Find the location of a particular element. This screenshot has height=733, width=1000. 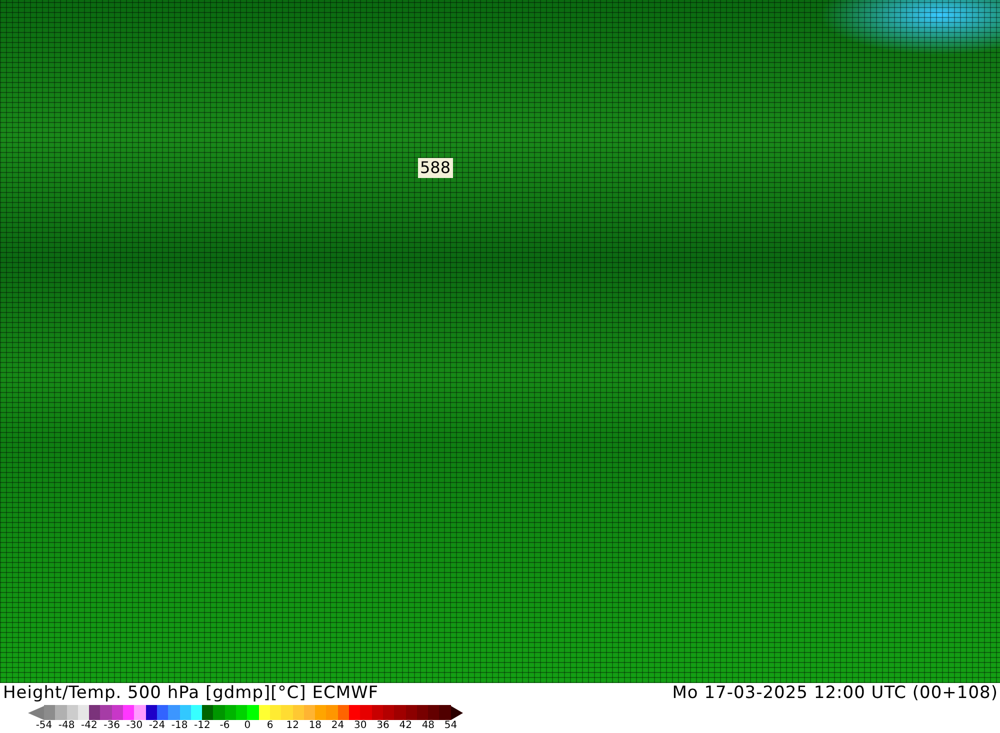

scale-label: 0 is located at coordinates (247, 726).